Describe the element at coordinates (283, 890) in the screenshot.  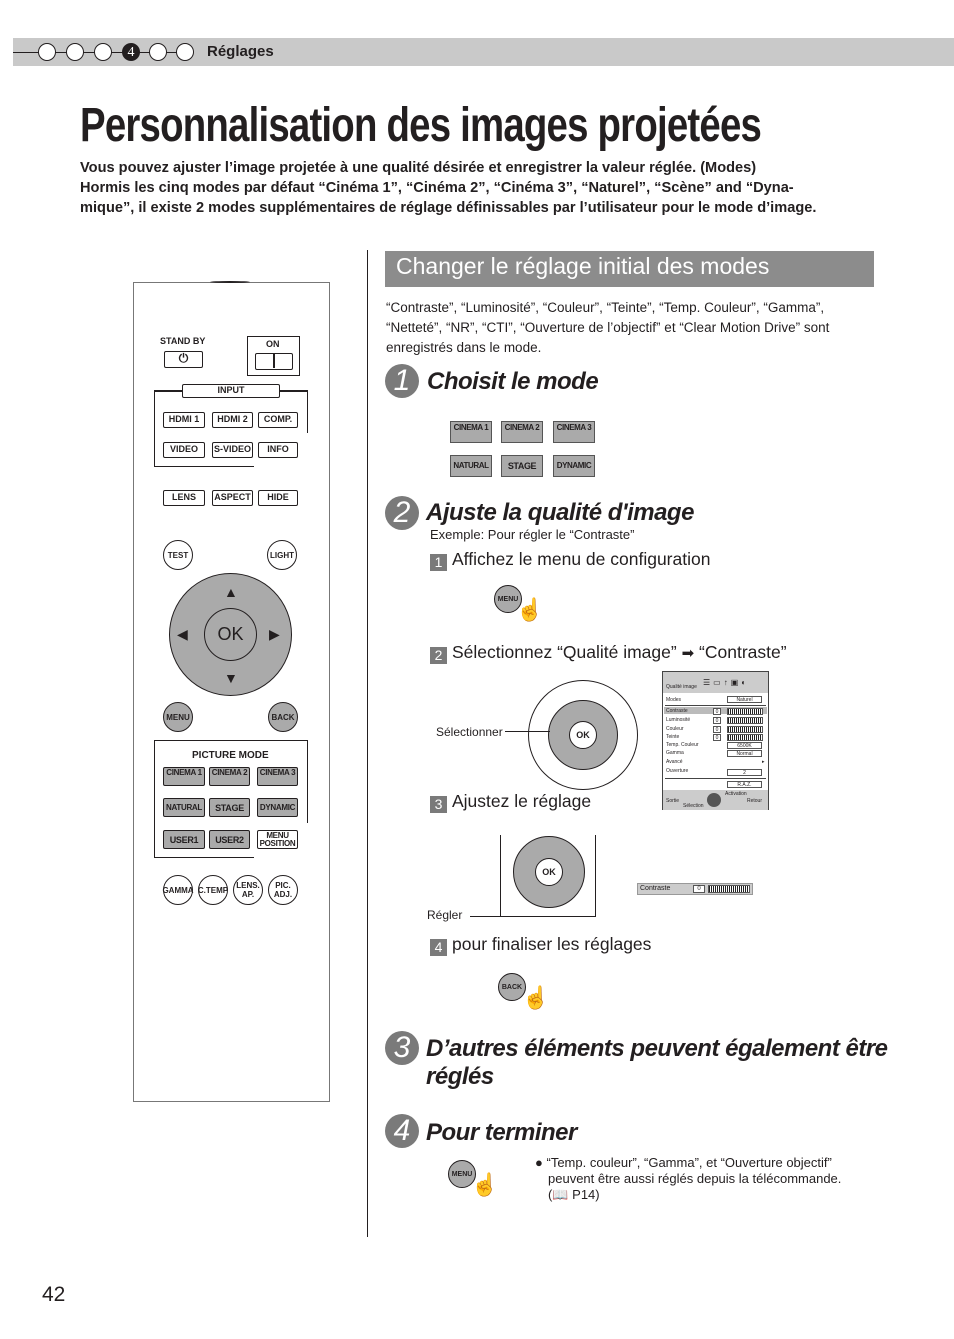
I see `pic-adj-button: PIC. ADJ.` at that location.